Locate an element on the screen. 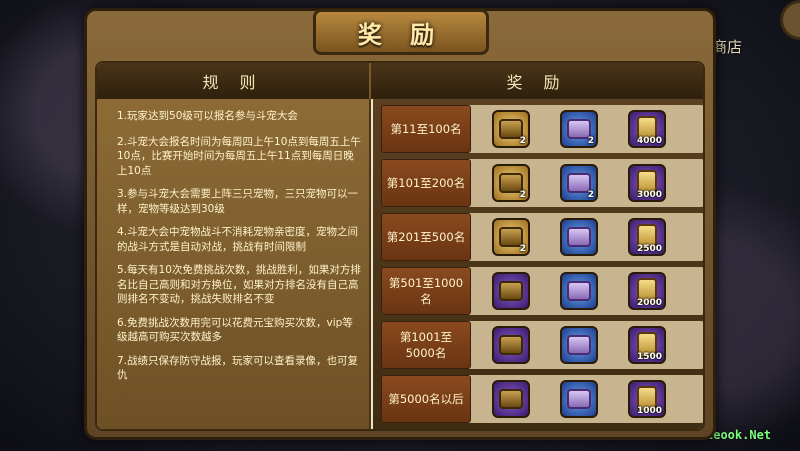  panel-title: 奖 励 is located at coordinates (401, 34).